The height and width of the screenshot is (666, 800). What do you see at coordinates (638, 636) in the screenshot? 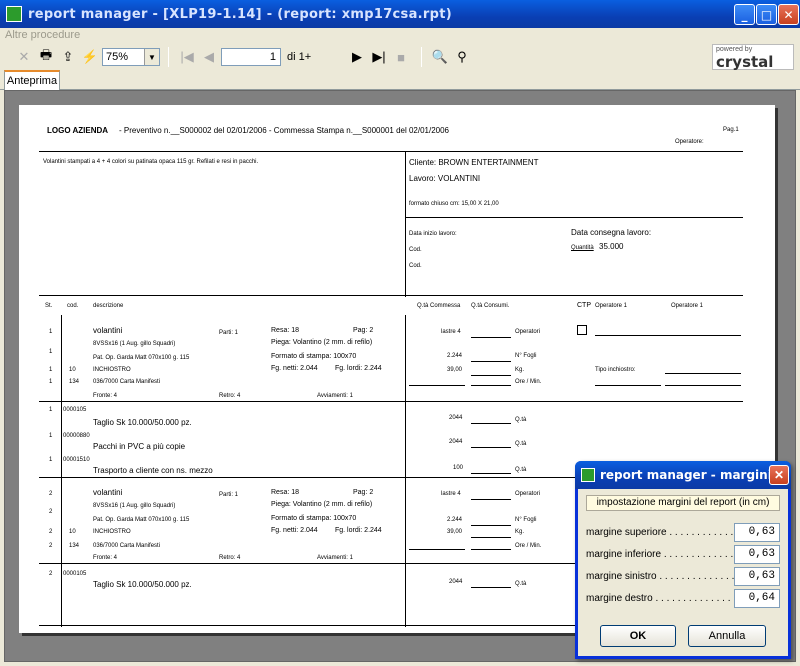
I see `ok-button: OK` at bounding box center [638, 636].